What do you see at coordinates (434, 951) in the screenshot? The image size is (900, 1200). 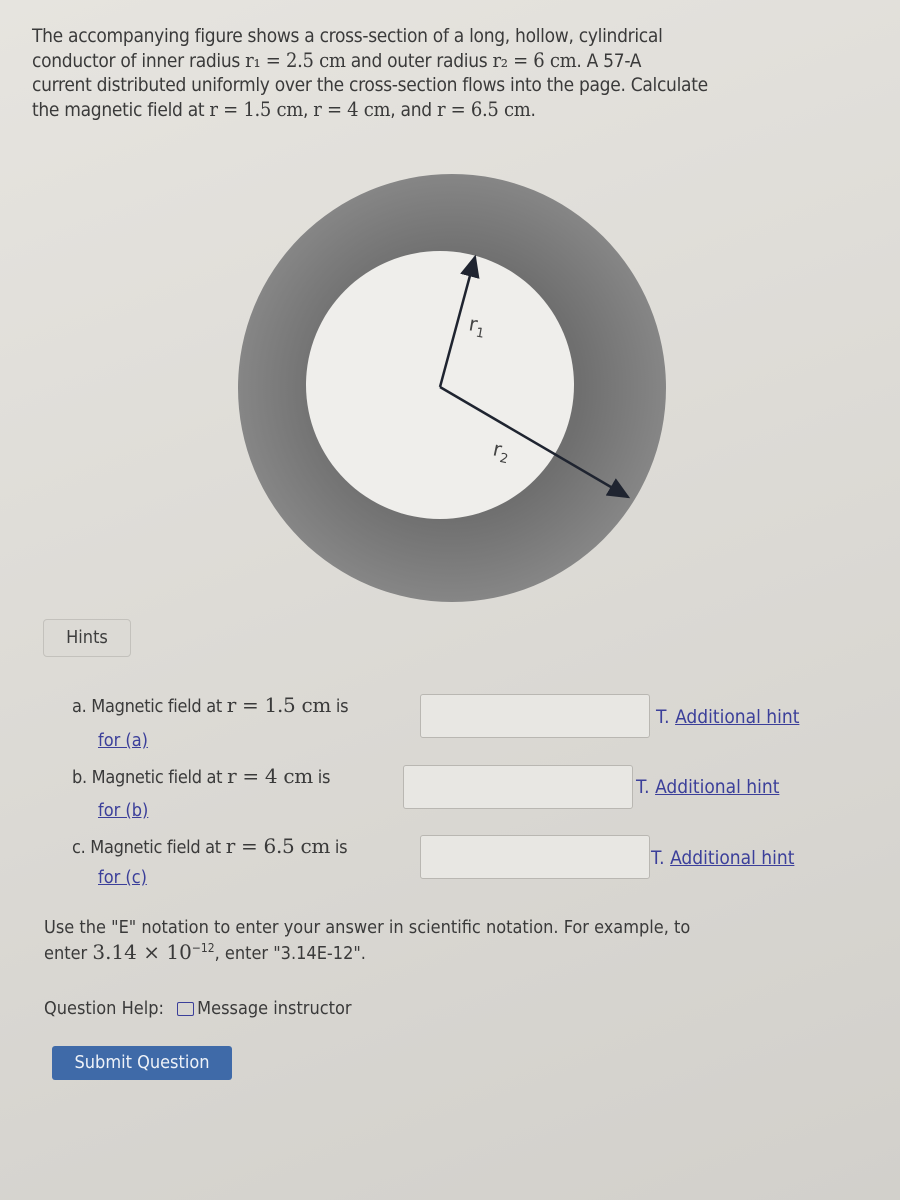 I see `note-line: enter 3.14 × 10−12, enter "3.14E-12".` at bounding box center [434, 951].